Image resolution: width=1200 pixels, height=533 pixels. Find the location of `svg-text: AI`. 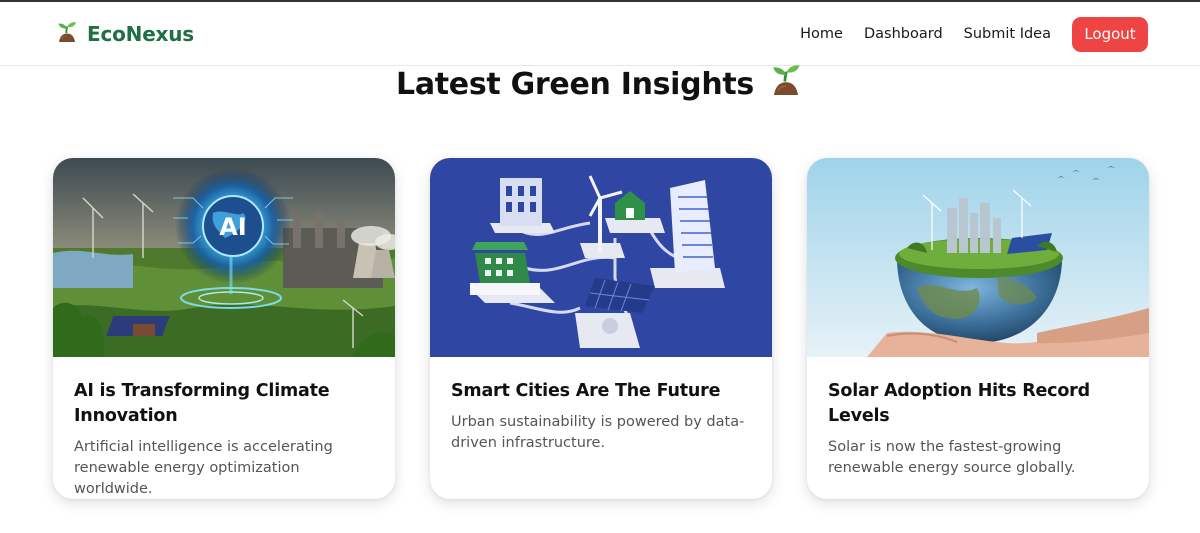

svg-text: AI is located at coordinates (233, 227).